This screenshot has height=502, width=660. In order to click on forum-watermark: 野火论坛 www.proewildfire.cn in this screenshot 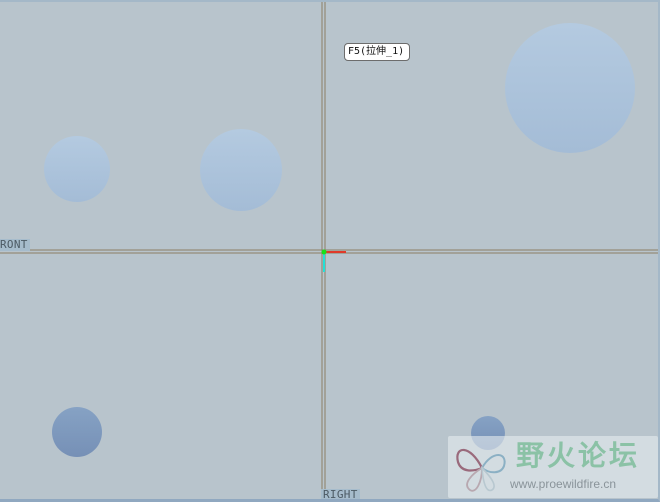, I will do `click(553, 467)`.